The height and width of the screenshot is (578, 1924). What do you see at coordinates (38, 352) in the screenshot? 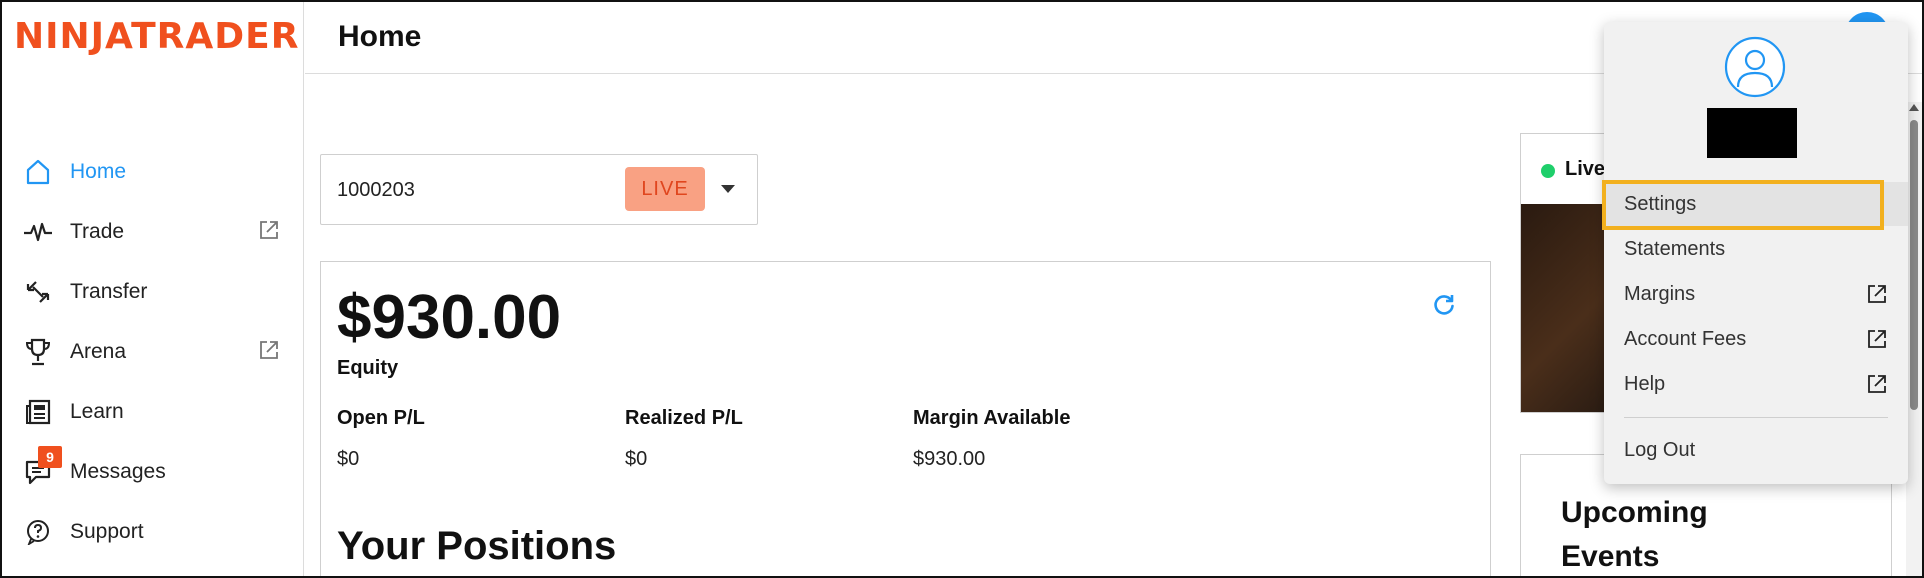
I see `trophy-icon` at bounding box center [38, 352].